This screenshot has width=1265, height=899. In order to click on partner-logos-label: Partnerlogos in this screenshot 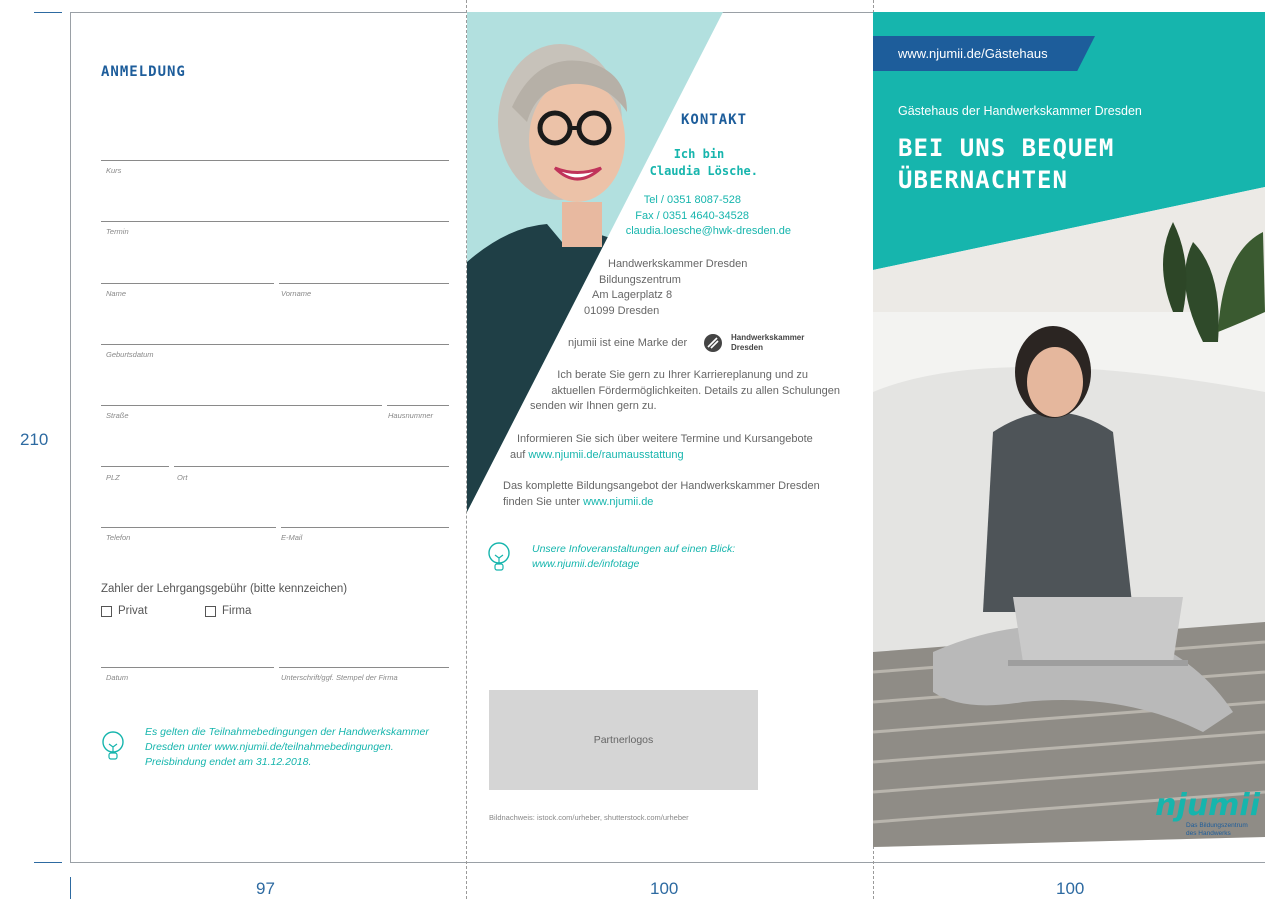, I will do `click(623, 740)`.